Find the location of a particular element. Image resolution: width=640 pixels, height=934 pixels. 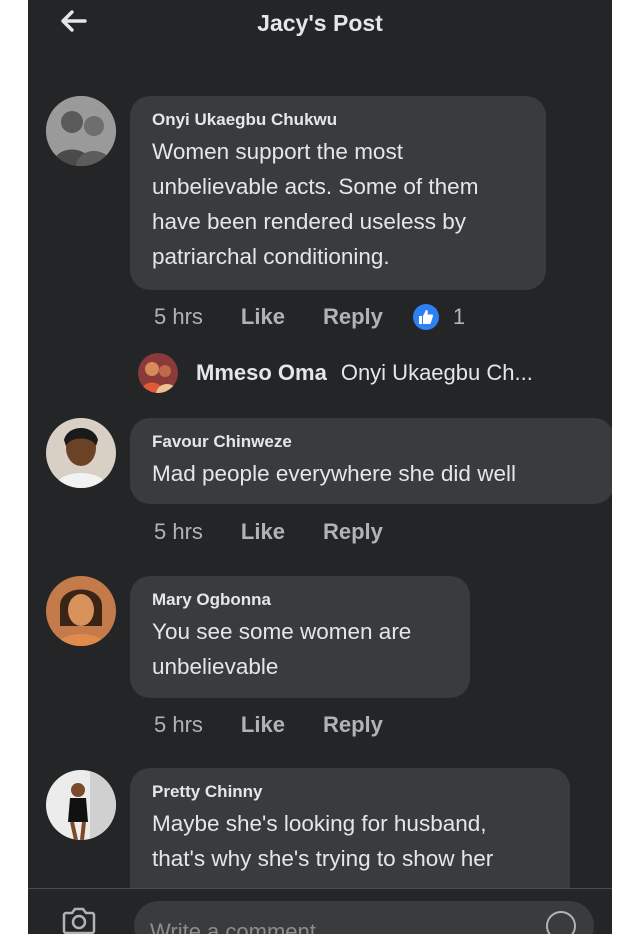

comment-text: Mad people everywhere she did well is located at coordinates (334, 473).